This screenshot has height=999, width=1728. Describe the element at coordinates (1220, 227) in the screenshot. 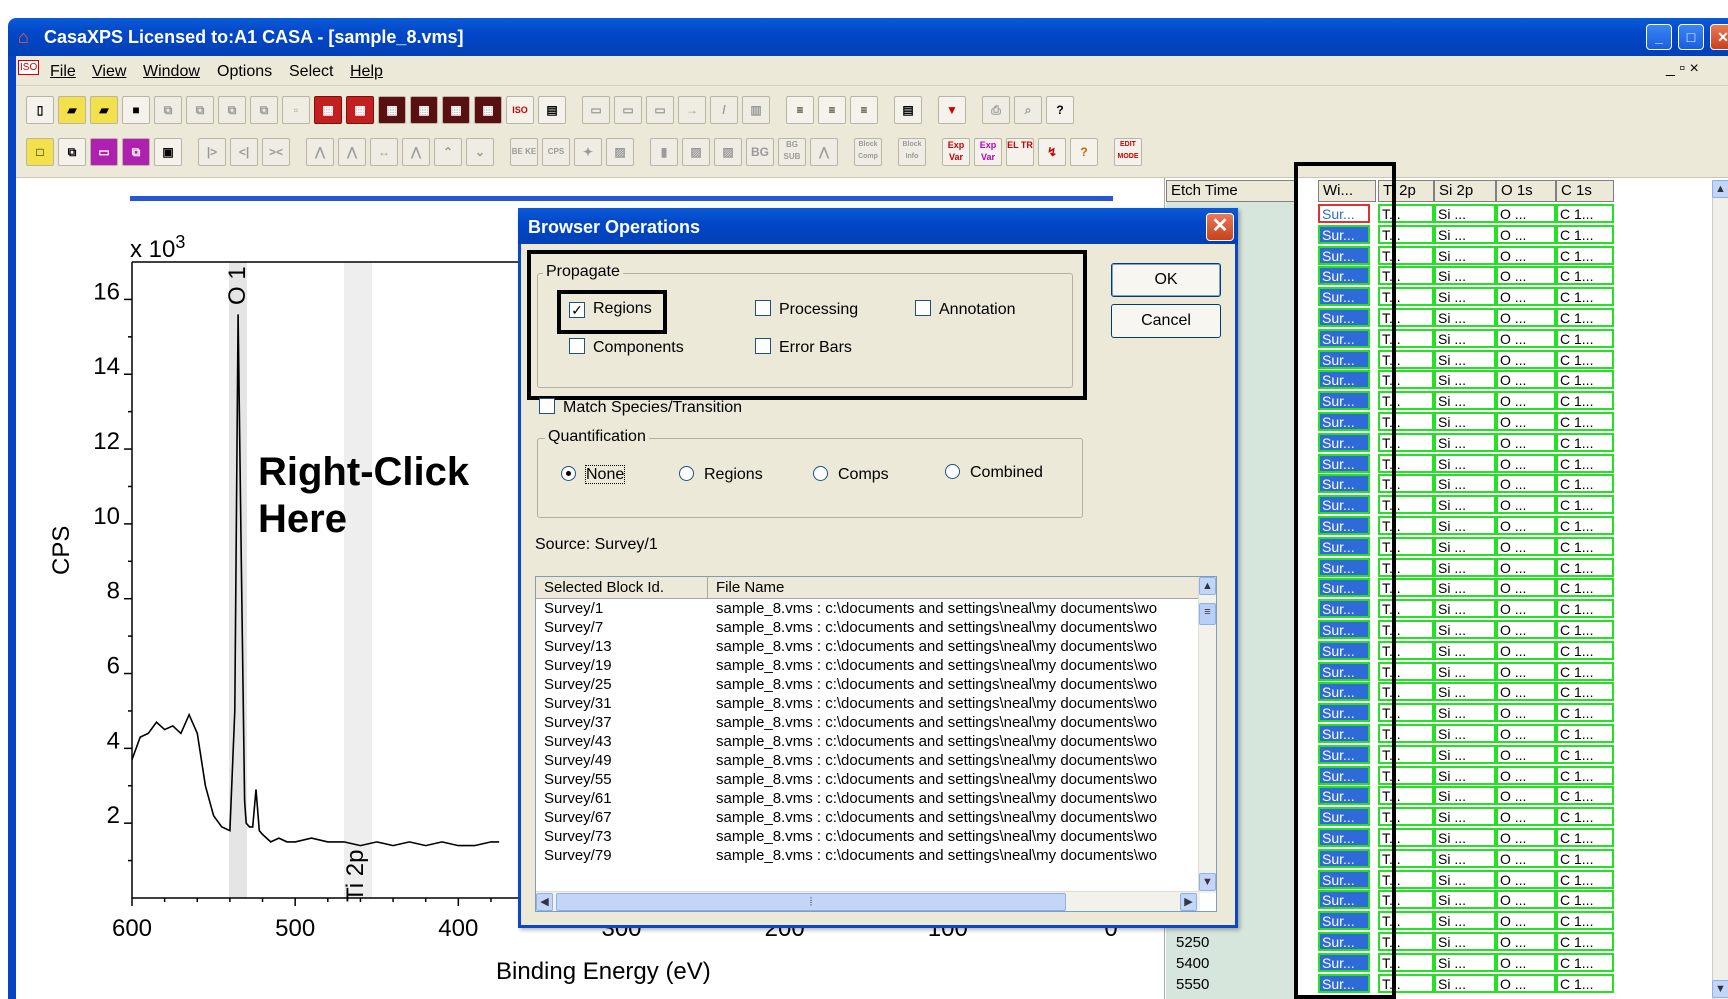

I see `dialog-close-button: ✕` at that location.